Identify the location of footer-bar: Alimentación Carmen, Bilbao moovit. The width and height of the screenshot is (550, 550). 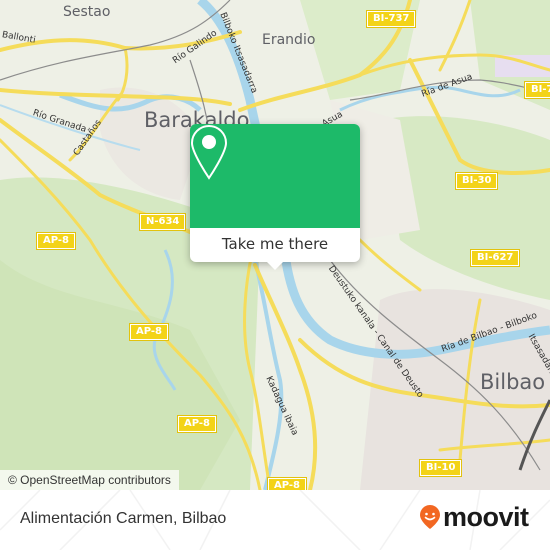
(275, 520).